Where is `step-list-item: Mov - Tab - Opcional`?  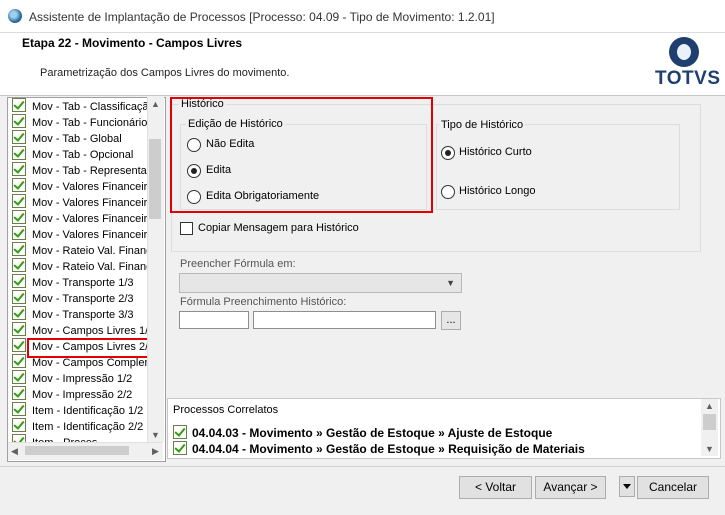 step-list-item: Mov - Tab - Opcional is located at coordinates (79, 154).